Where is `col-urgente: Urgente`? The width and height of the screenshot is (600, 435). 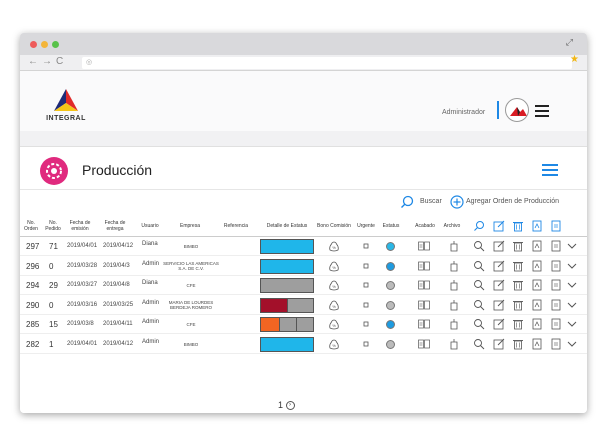 col-urgente: Urgente is located at coordinates (366, 226).